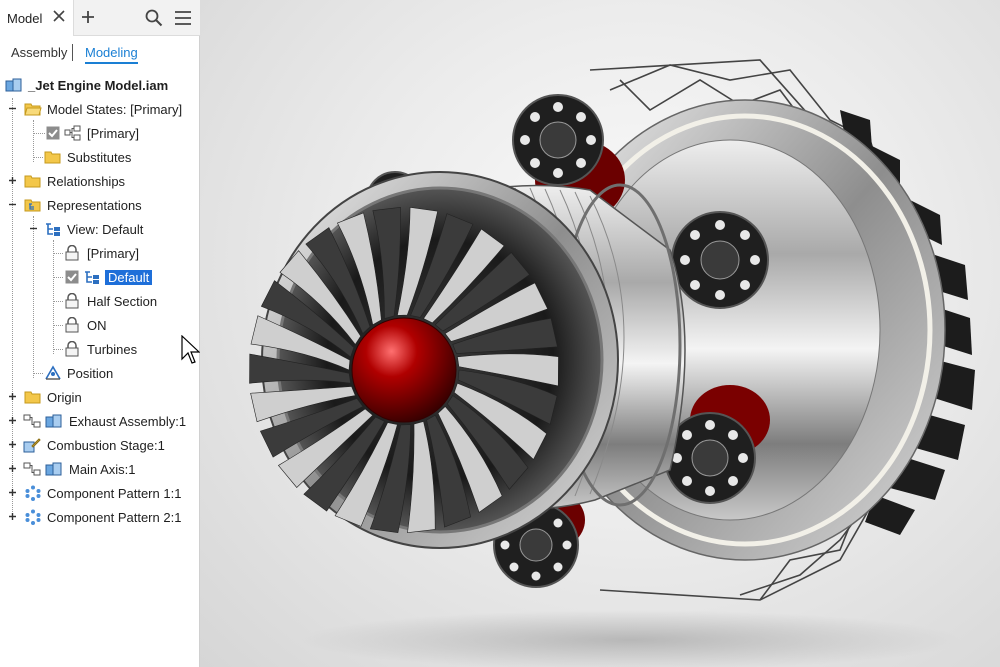 The width and height of the screenshot is (1000, 667). What do you see at coordinates (53, 372) in the screenshot?
I see `position-icon` at bounding box center [53, 372].